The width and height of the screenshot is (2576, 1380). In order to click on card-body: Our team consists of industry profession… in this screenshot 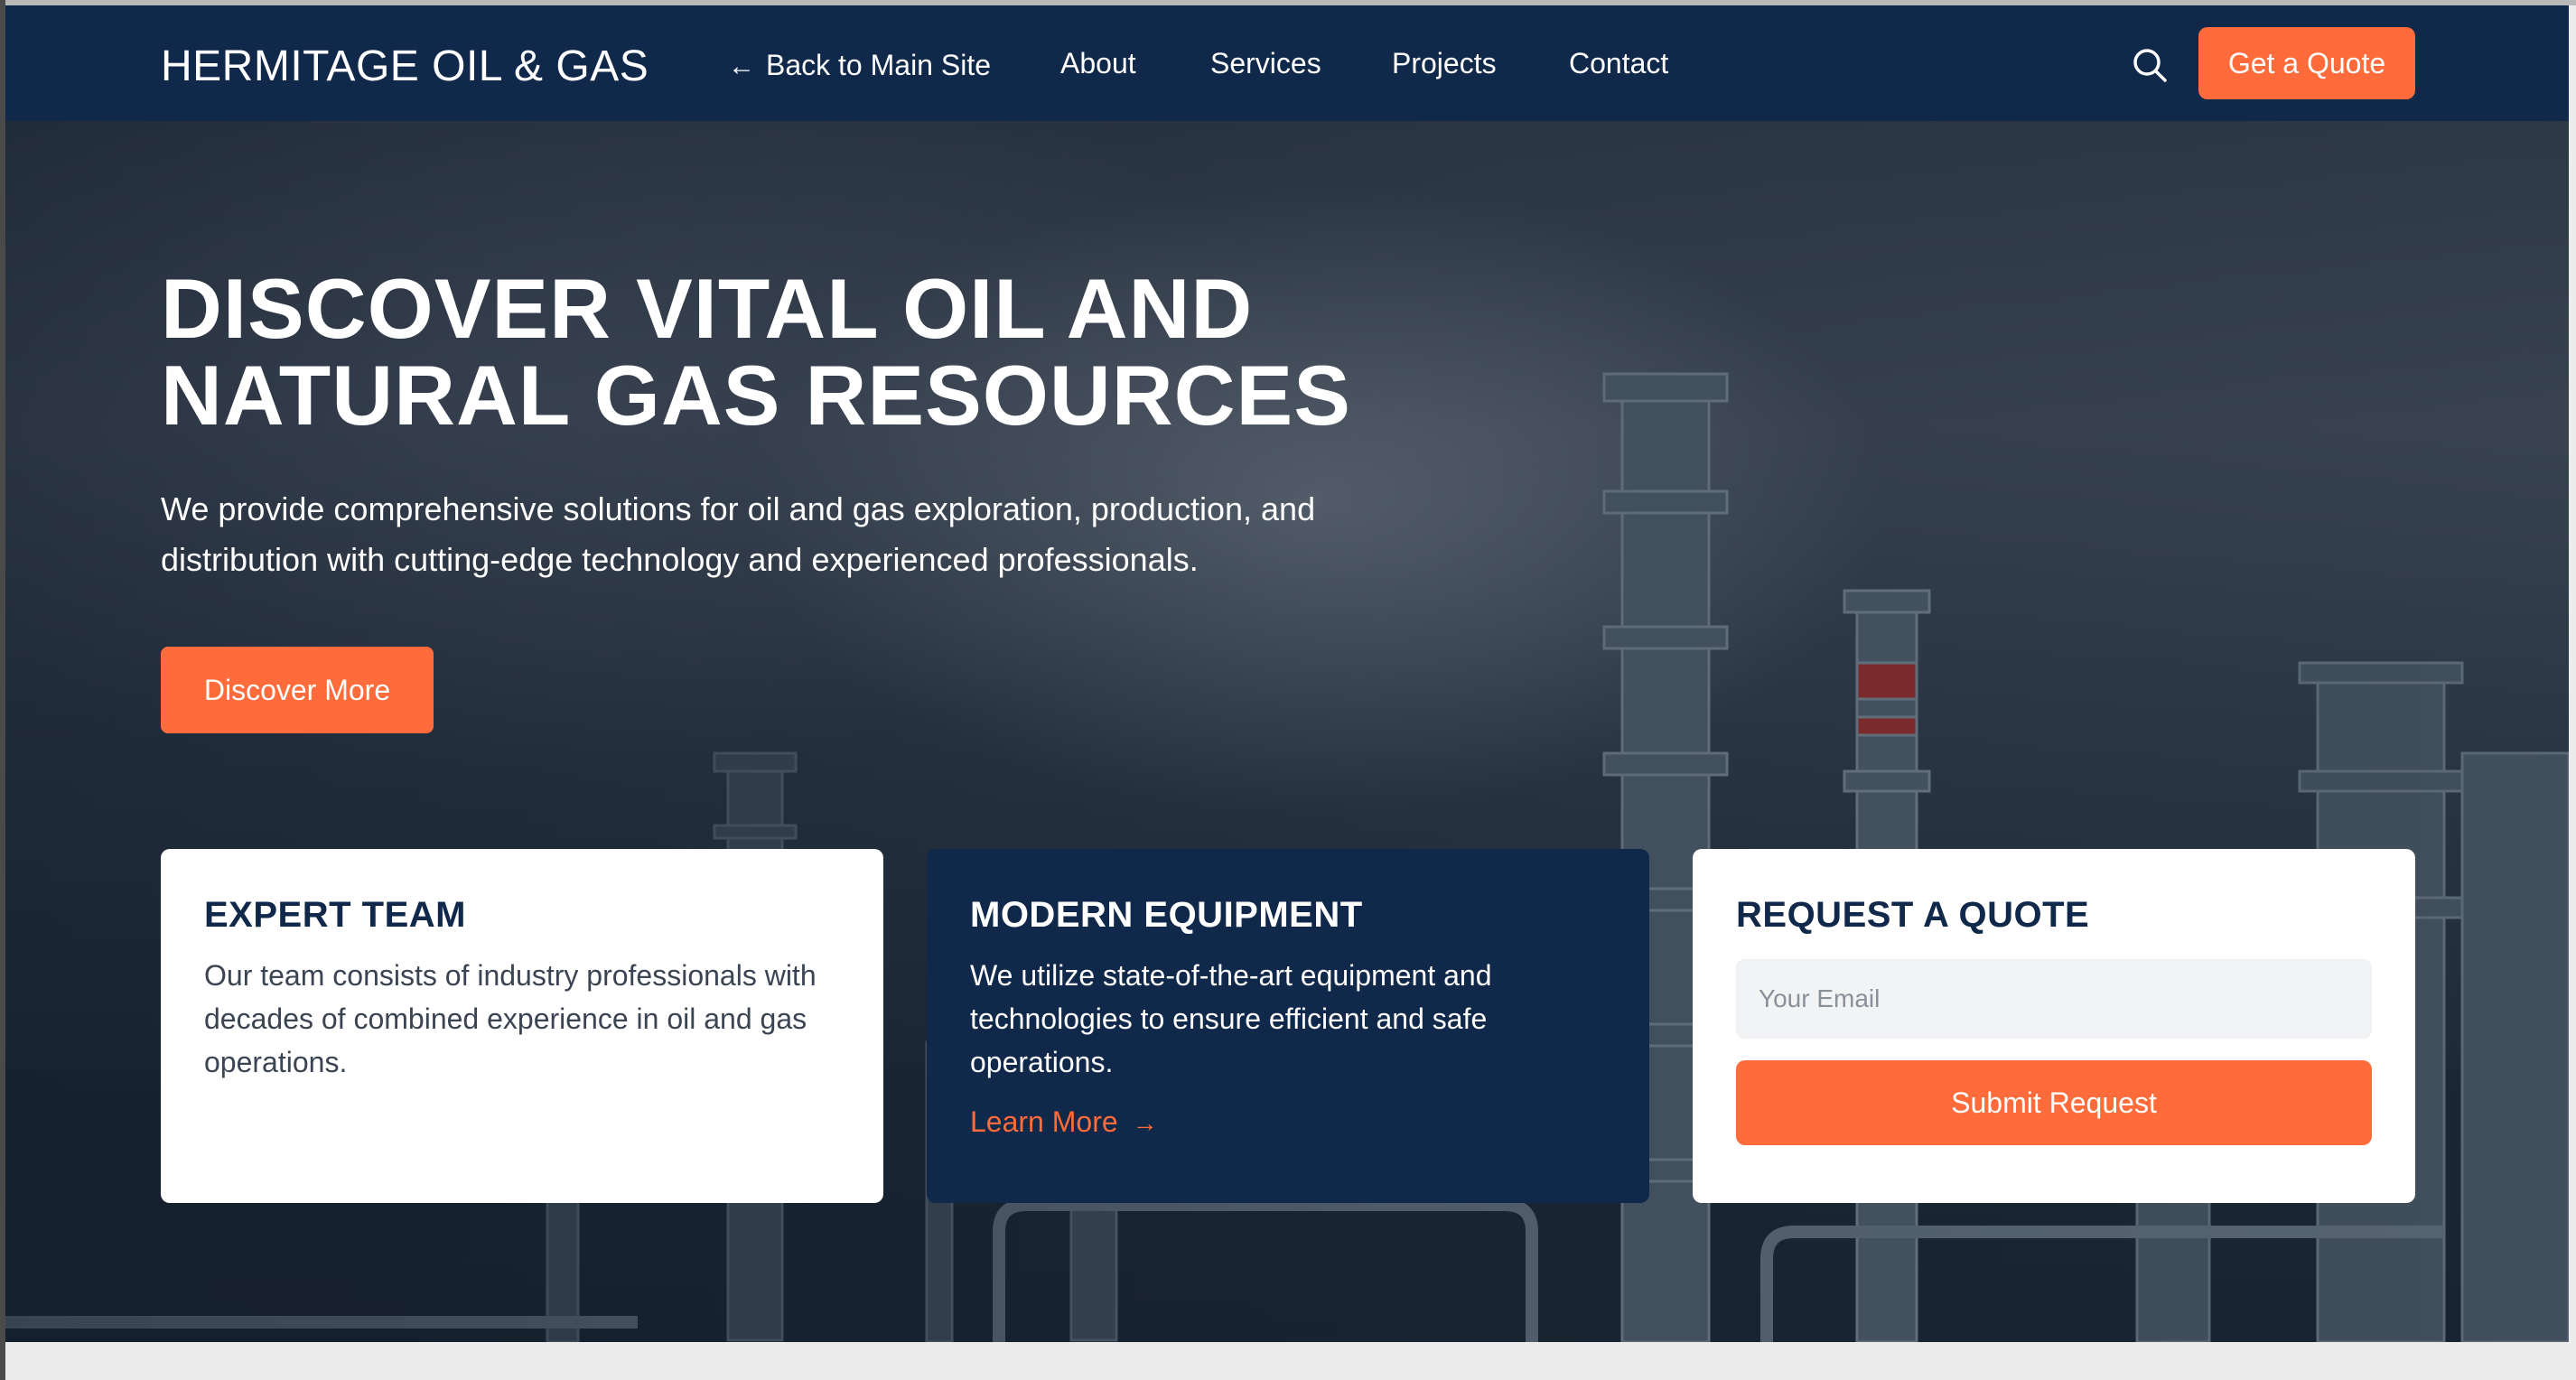, I will do `click(510, 1018)`.